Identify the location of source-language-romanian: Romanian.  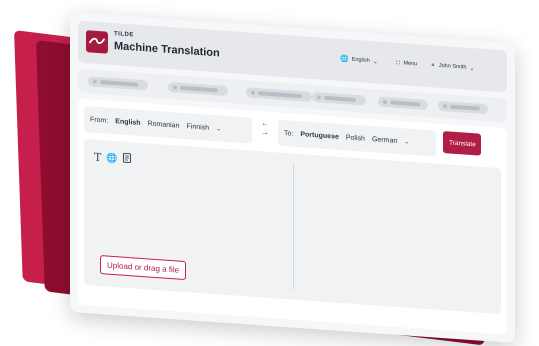
(164, 124).